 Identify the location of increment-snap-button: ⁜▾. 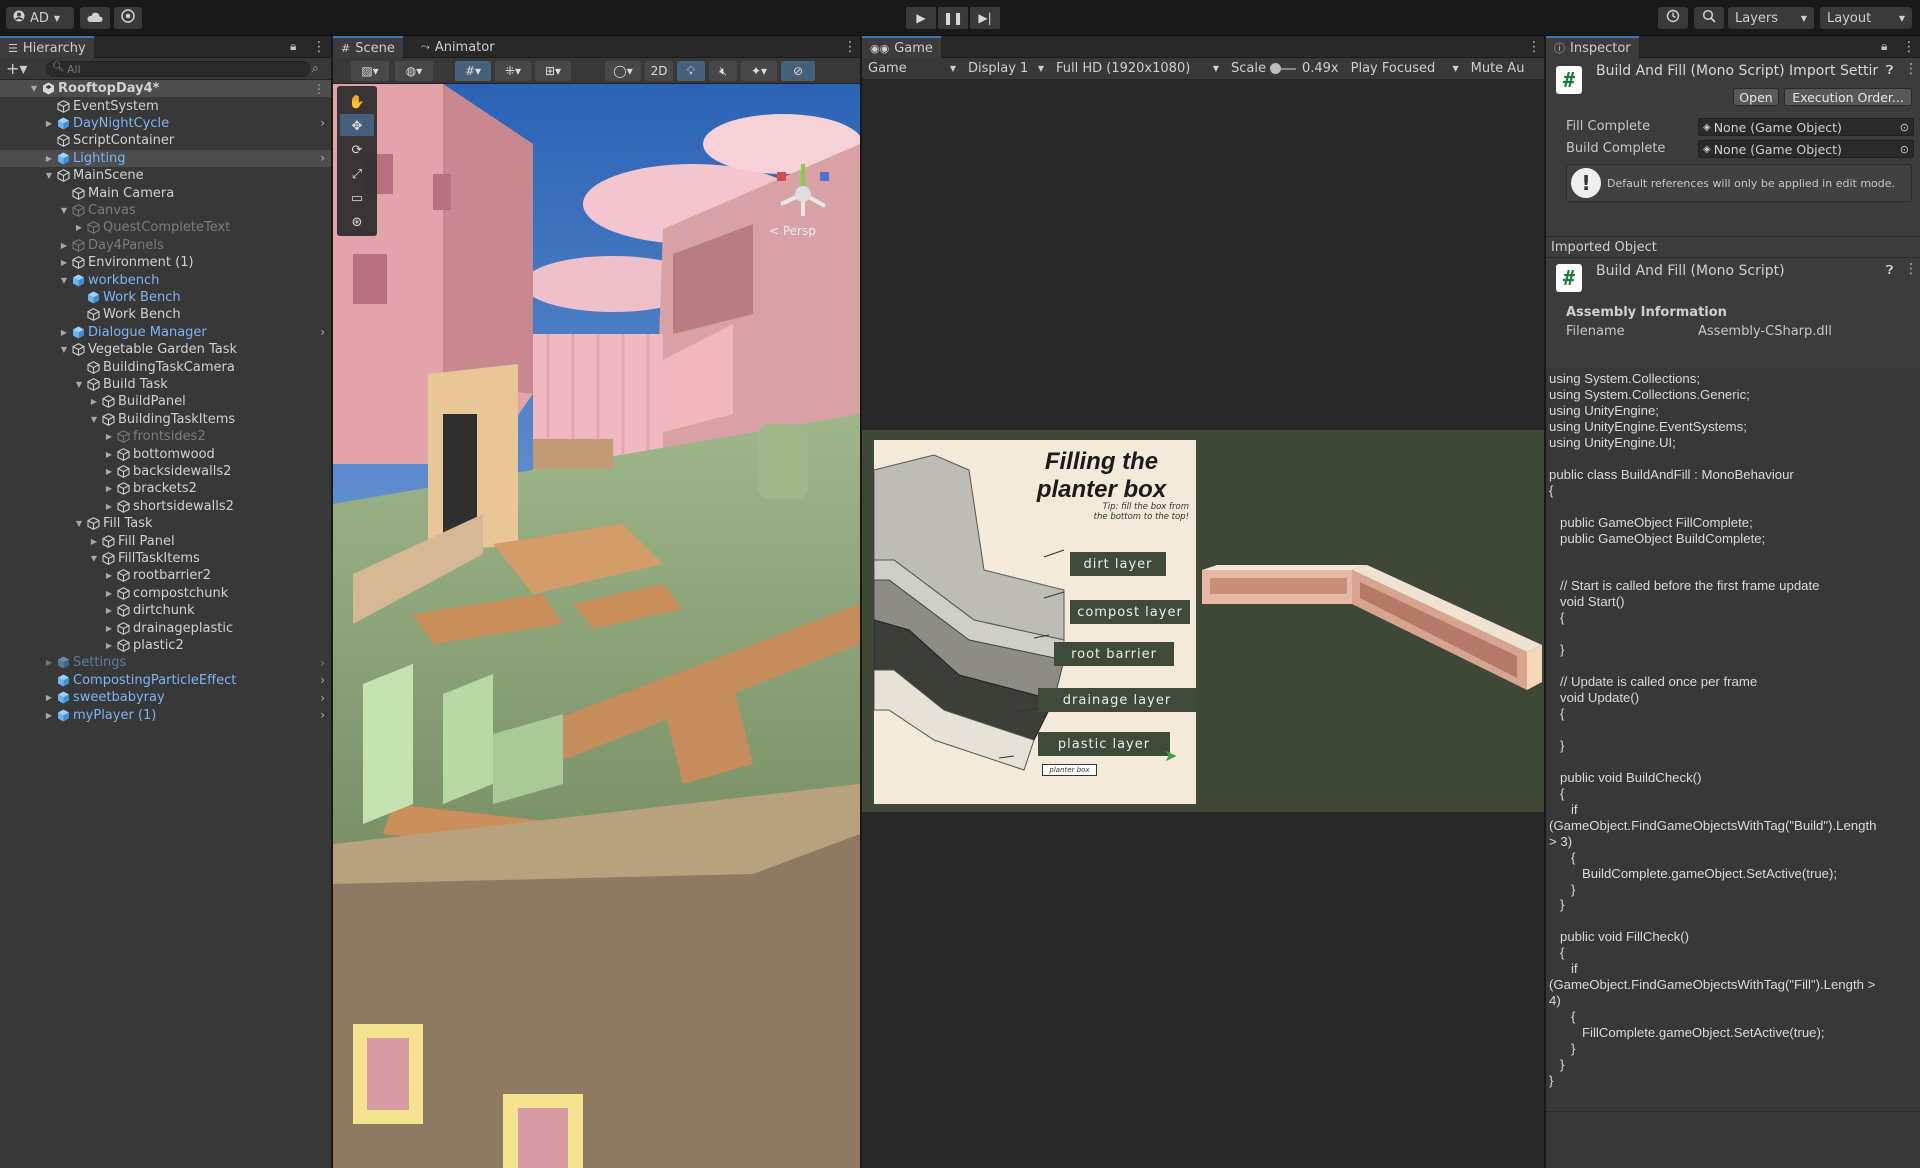
(513, 71).